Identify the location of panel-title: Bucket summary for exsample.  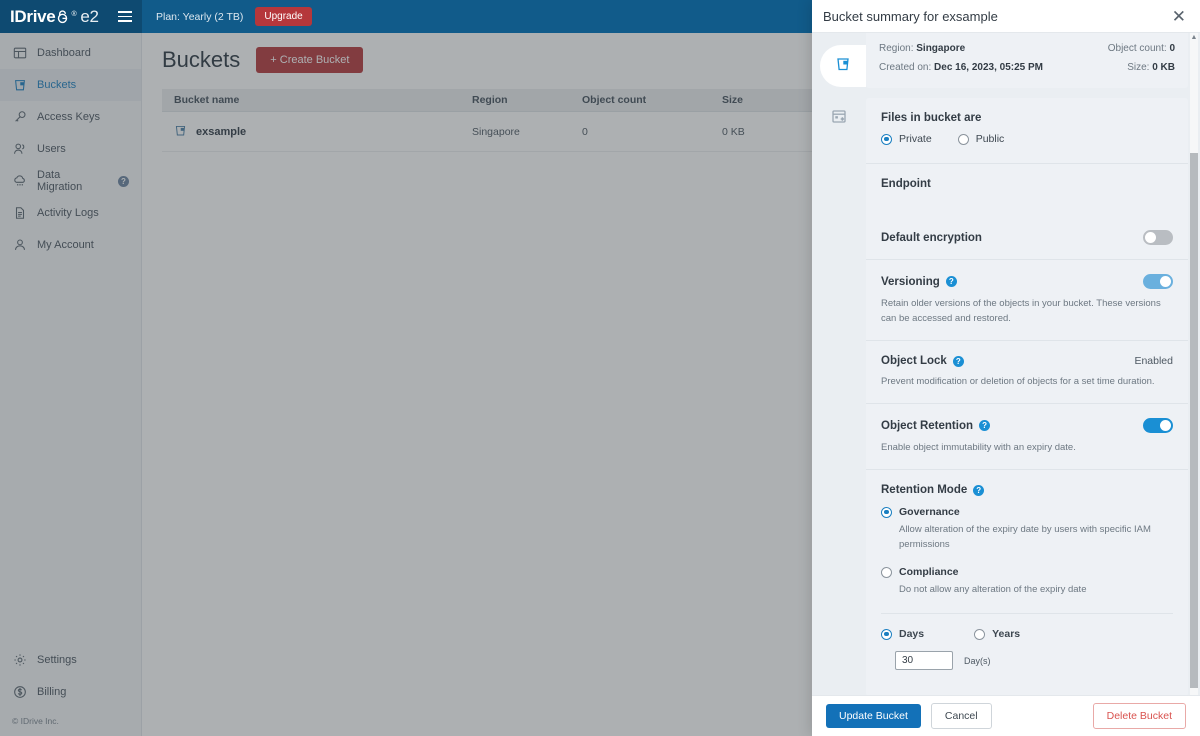
(910, 16).